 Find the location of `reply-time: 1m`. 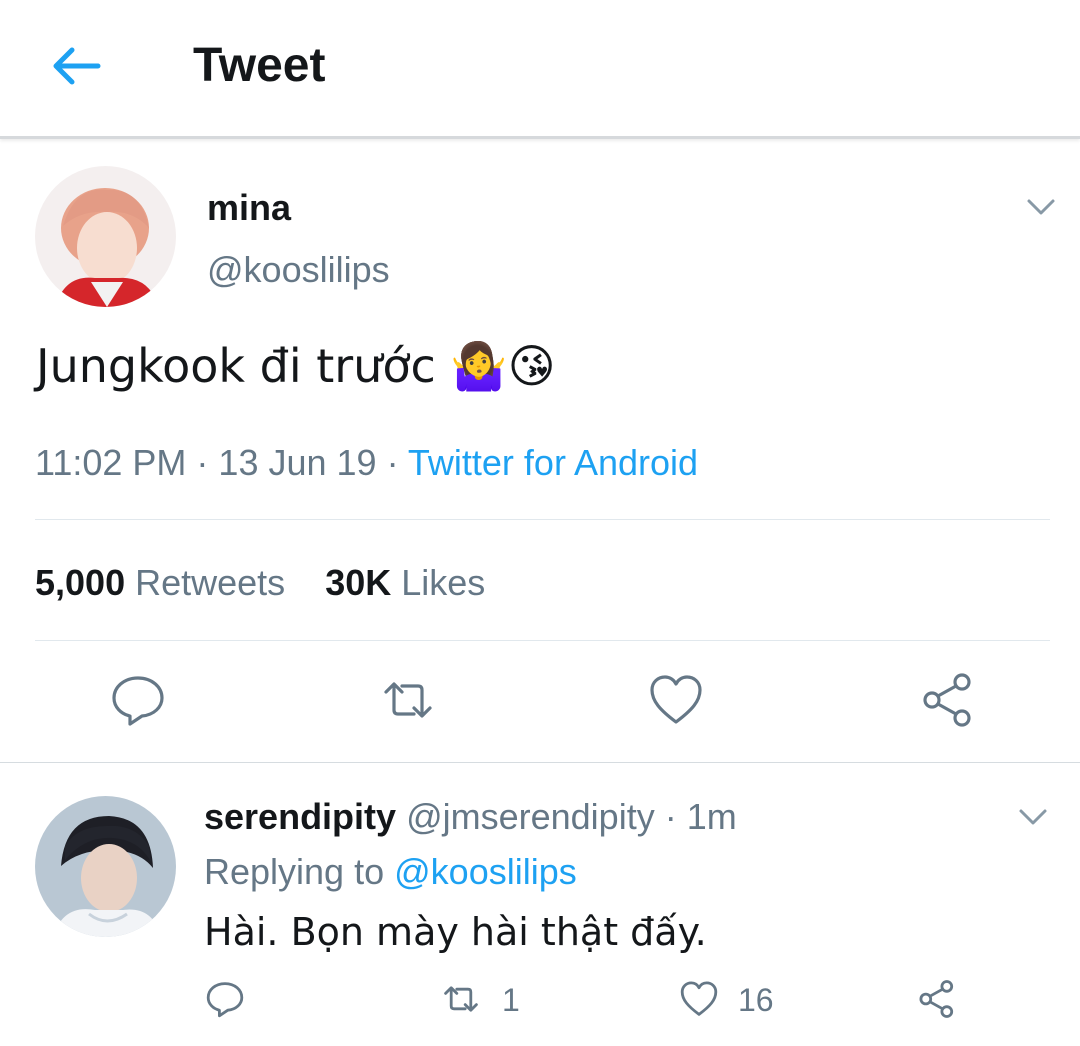

reply-time: 1m is located at coordinates (711, 816).